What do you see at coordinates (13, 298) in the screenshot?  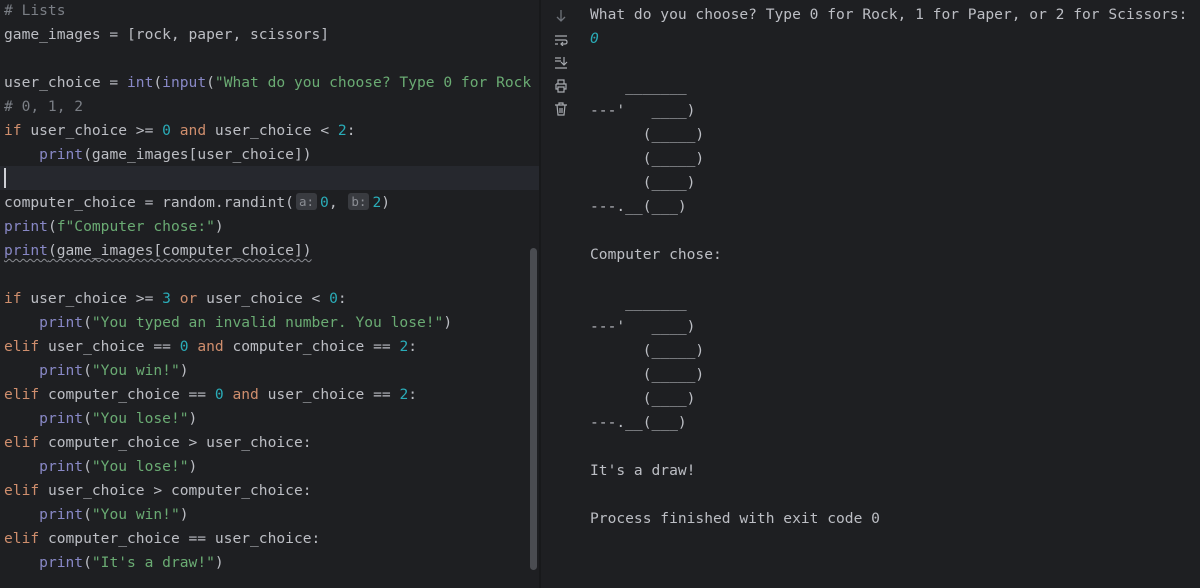 I see `code-token: if` at bounding box center [13, 298].